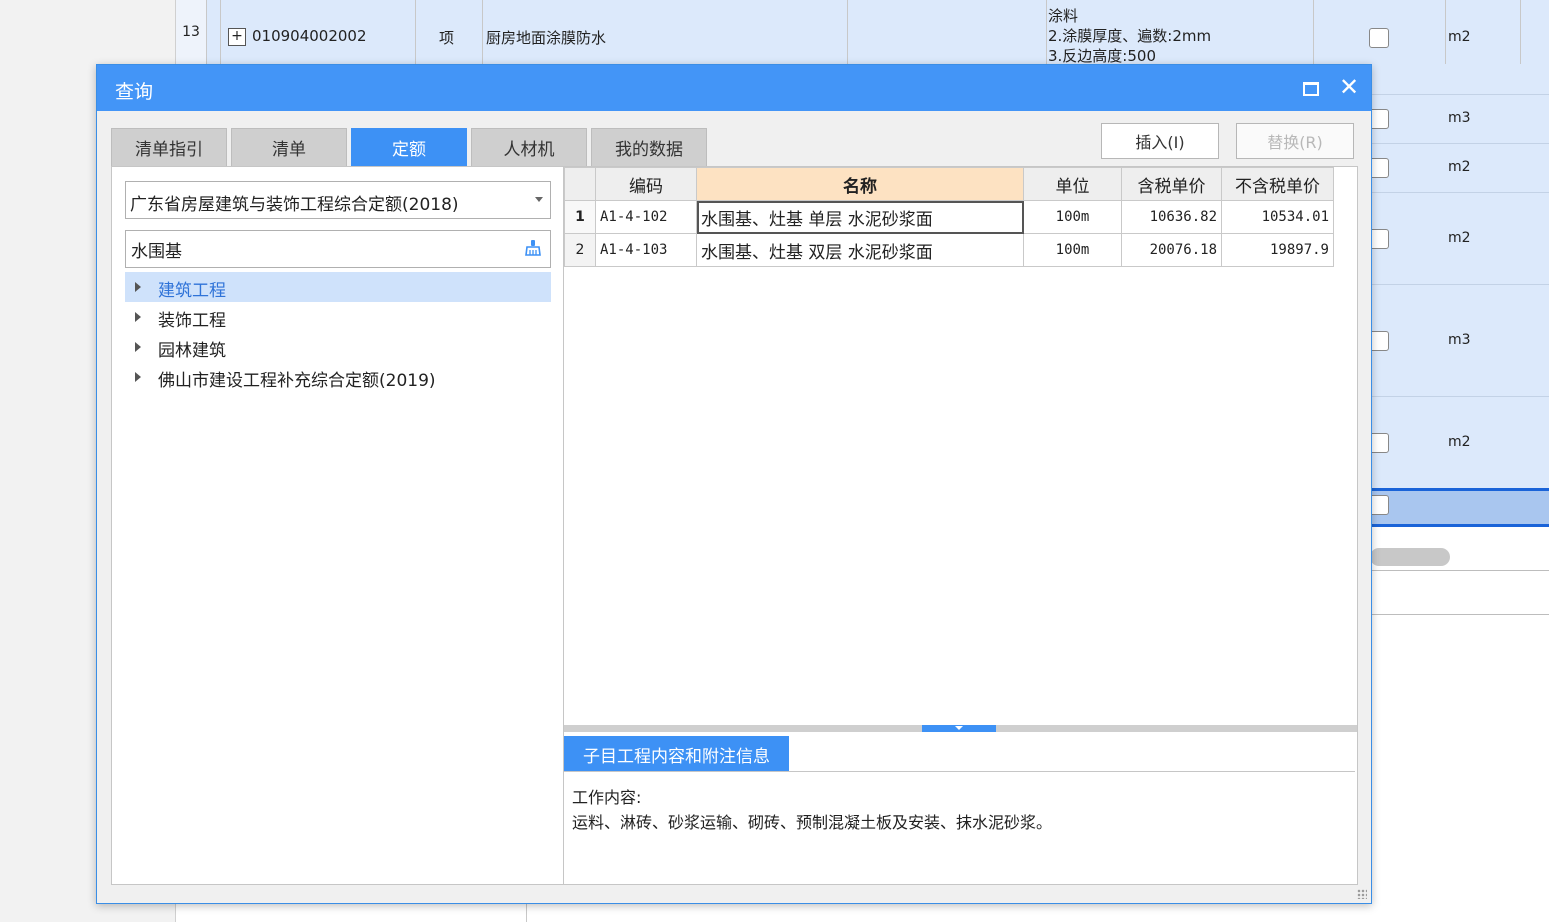 The height and width of the screenshot is (922, 1549). I want to click on tree-item-decoration: 装饰工程, so click(338, 317).